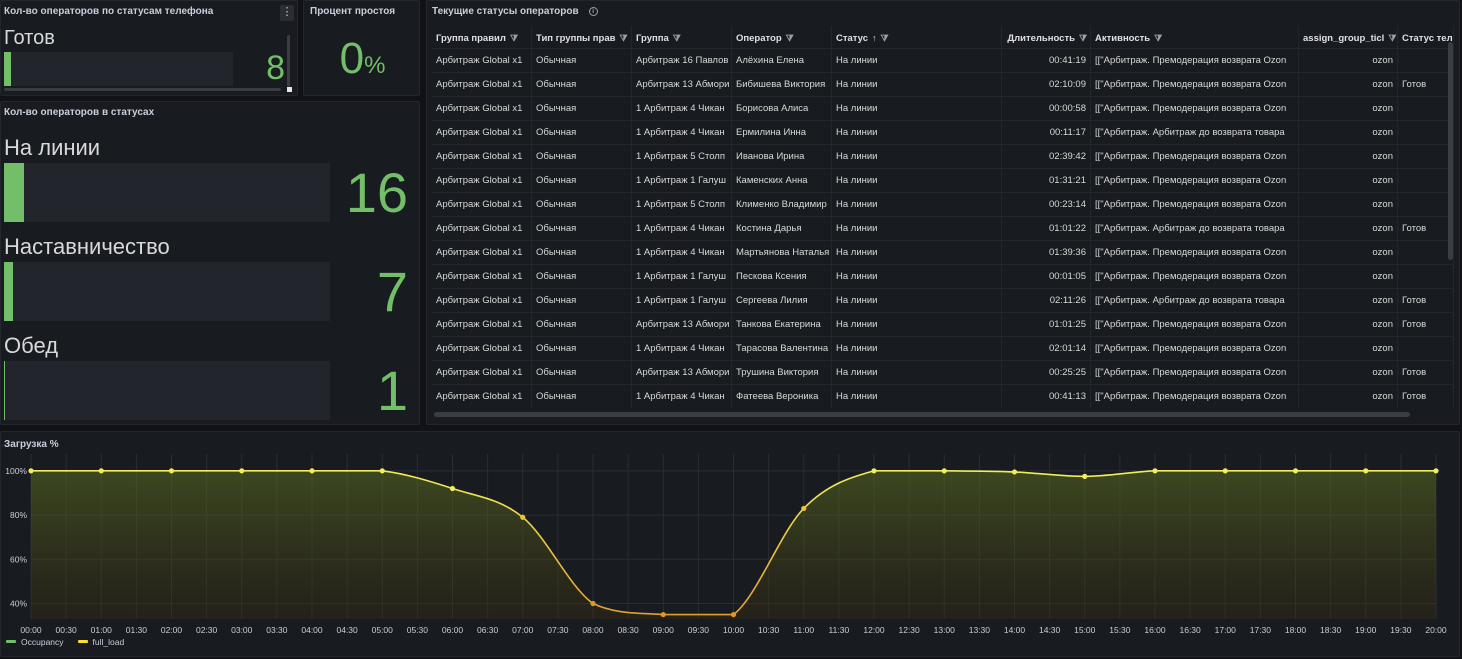  Describe the element at coordinates (288, 61) in the screenshot. I see `vertical-scrollbar` at that location.